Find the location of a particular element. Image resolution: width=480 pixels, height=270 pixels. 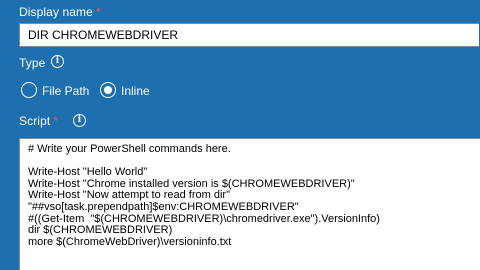

type-label: Type is located at coordinates (32, 63).